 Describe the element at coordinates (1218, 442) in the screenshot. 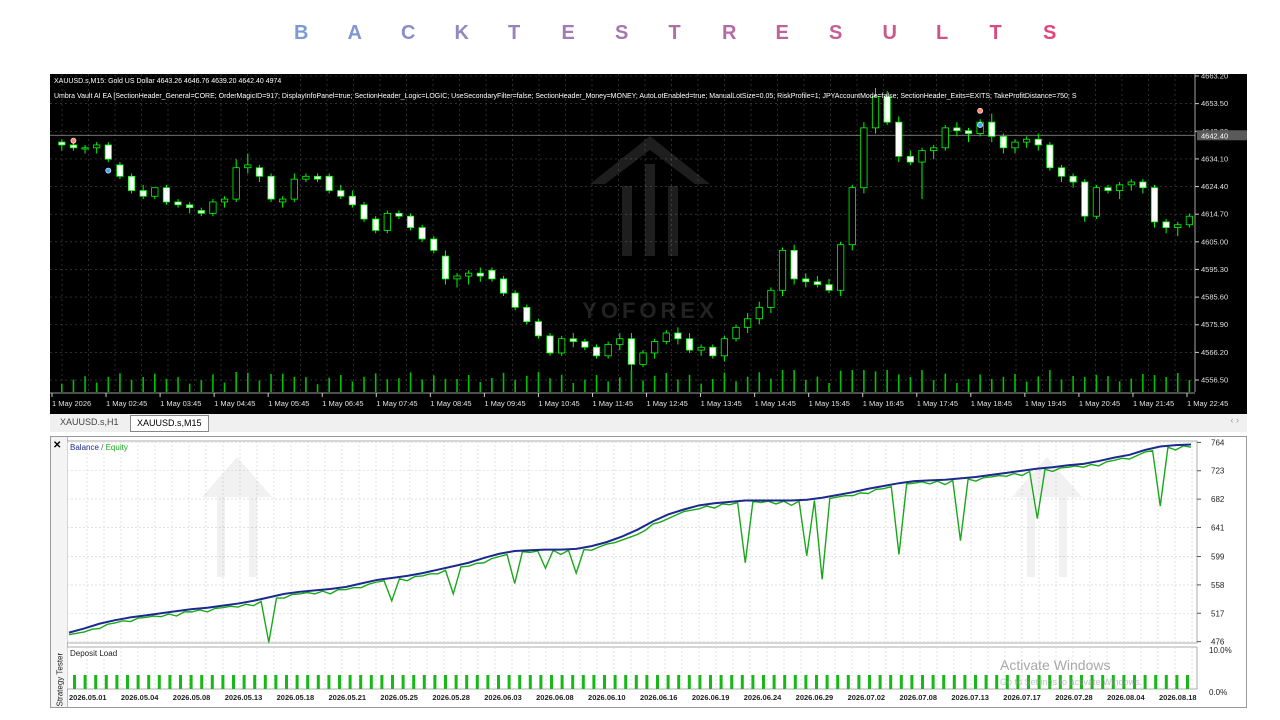

I see `y-axis-label: 764` at that location.